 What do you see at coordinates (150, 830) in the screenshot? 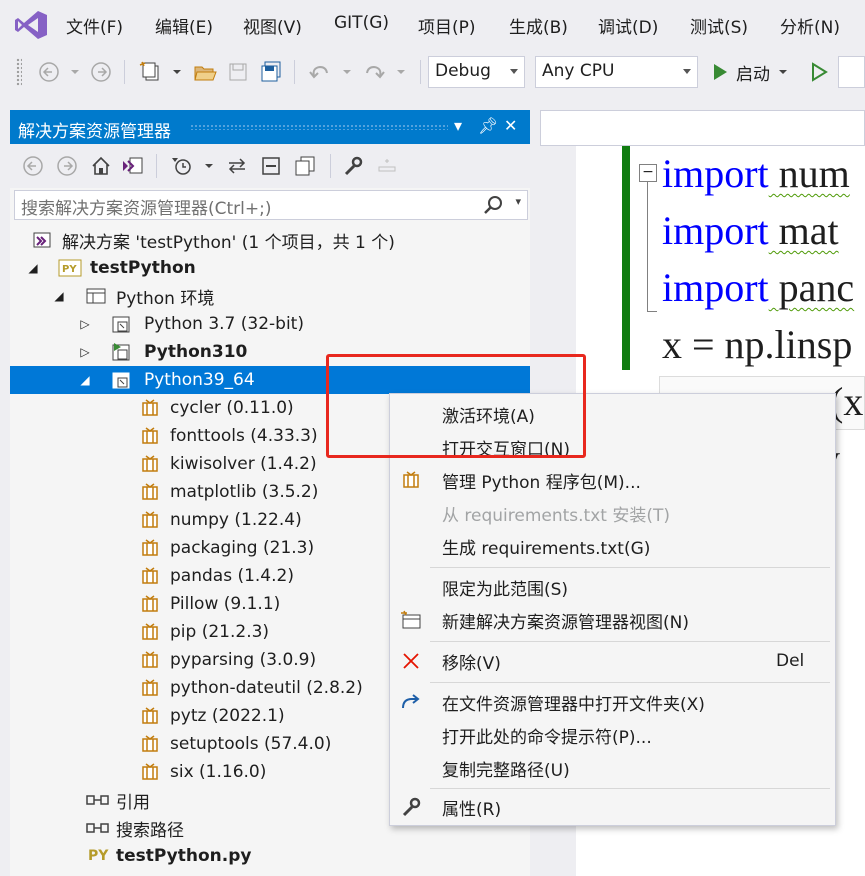
I see `tree-item-label: 搜索路径` at bounding box center [150, 830].